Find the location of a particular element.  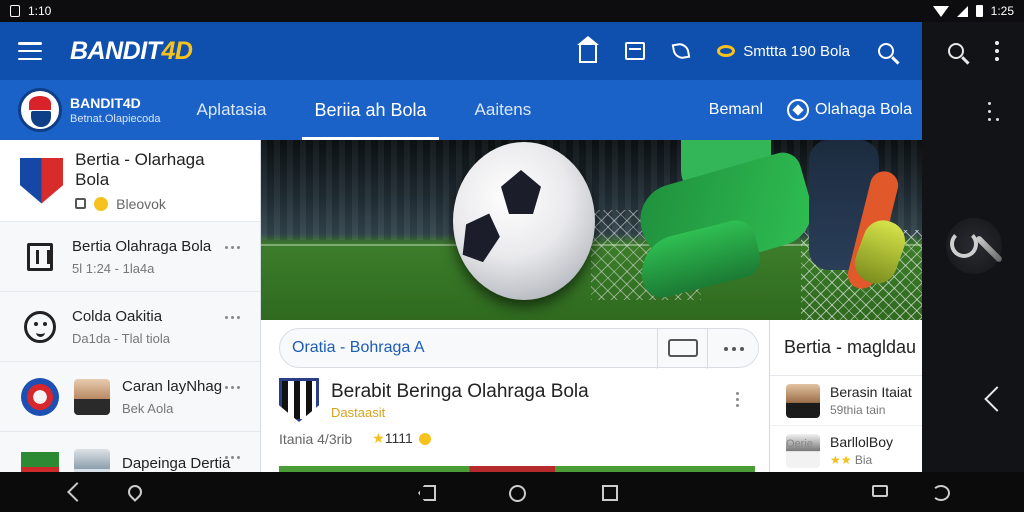

menu-icon is located at coordinates (30, 51).